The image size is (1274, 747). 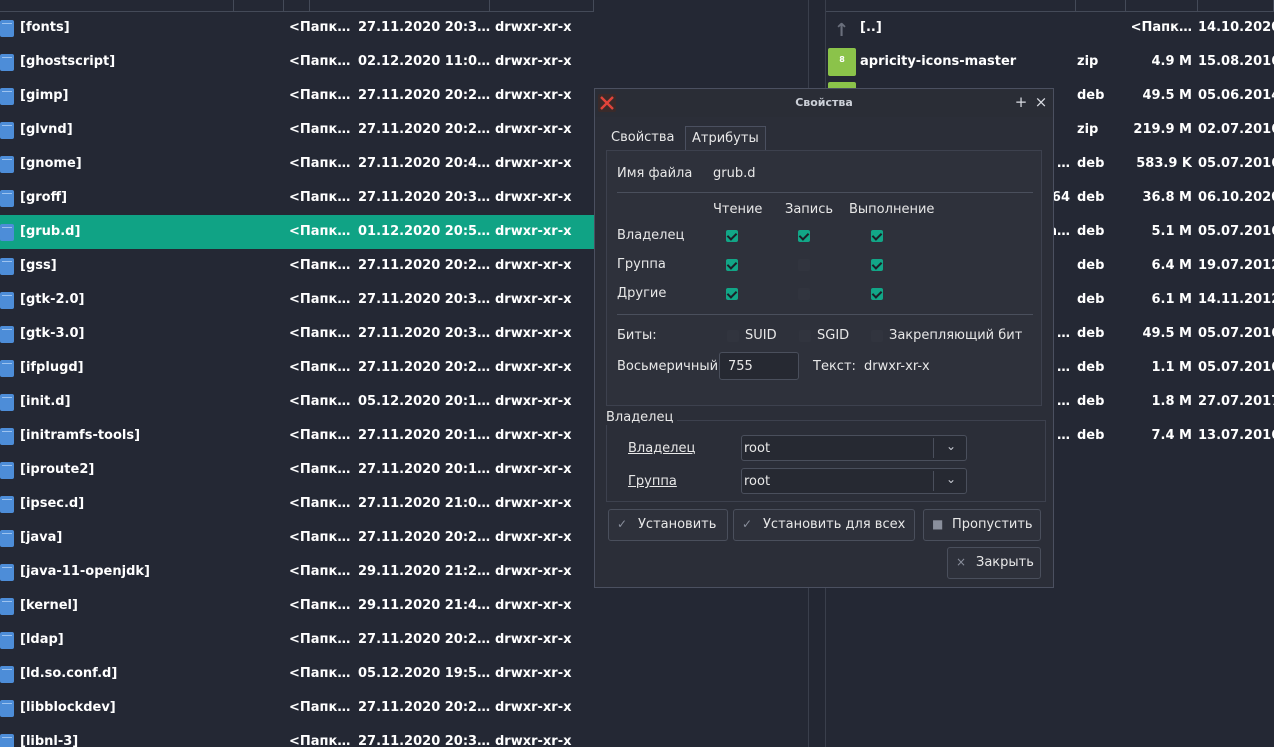 What do you see at coordinates (938, 61) in the screenshot?
I see `file-name: apricity-icons-master` at bounding box center [938, 61].